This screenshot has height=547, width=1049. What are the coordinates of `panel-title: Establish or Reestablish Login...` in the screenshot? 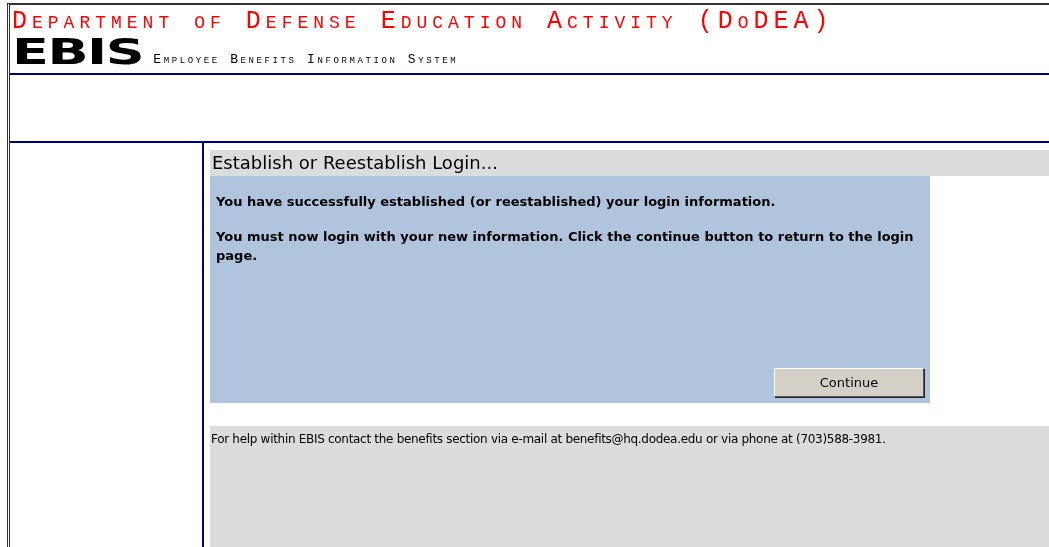 It's located at (629, 163).